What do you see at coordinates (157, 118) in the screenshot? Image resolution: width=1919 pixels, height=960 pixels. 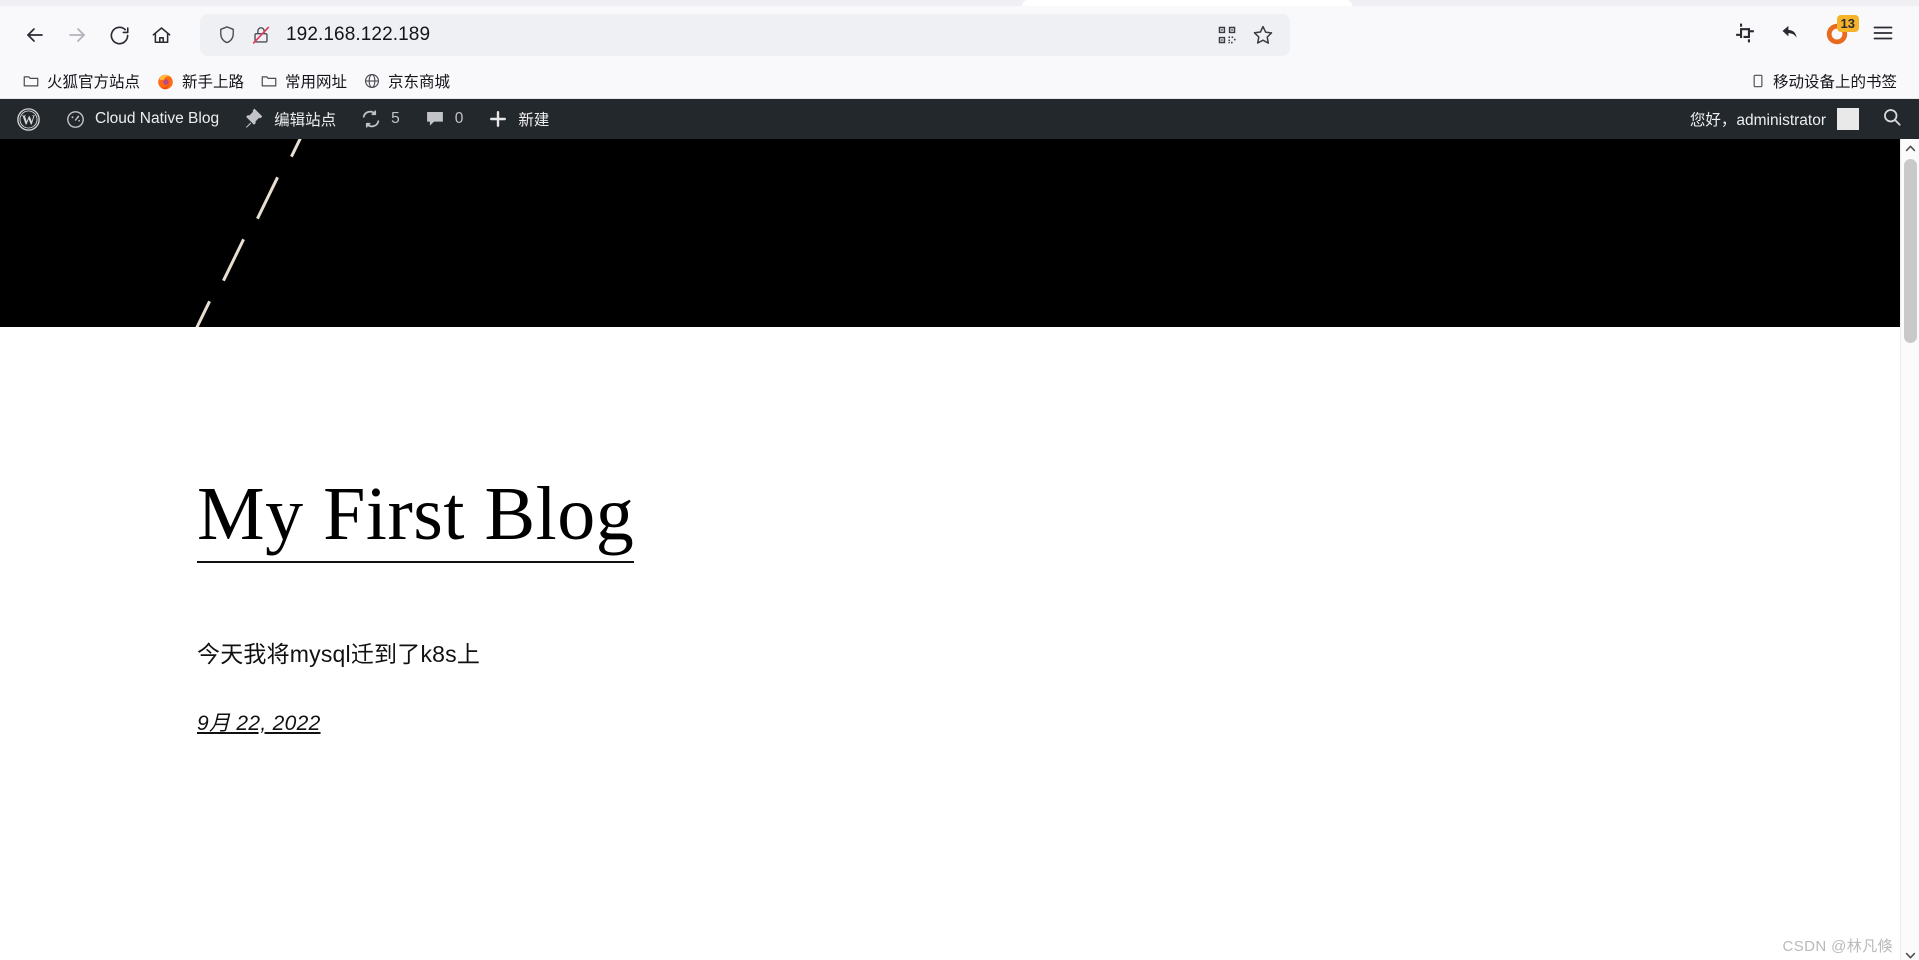 I see `wp-site-name-label: Cloud Native Blog` at bounding box center [157, 118].